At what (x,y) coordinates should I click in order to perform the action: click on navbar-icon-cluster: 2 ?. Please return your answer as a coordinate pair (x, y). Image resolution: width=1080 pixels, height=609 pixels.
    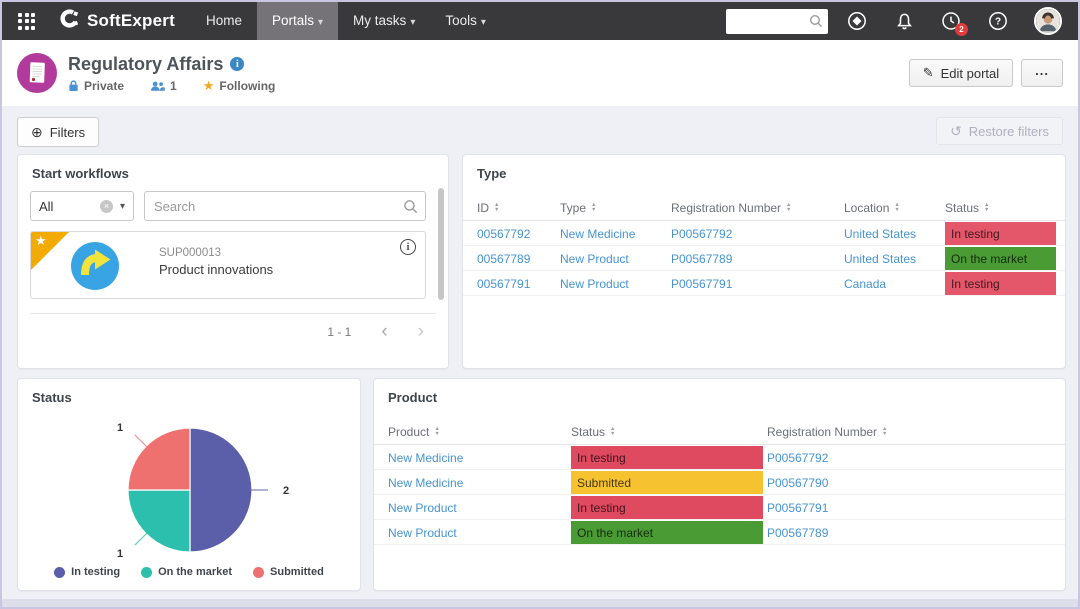
    Looking at the image, I should click on (954, 21).